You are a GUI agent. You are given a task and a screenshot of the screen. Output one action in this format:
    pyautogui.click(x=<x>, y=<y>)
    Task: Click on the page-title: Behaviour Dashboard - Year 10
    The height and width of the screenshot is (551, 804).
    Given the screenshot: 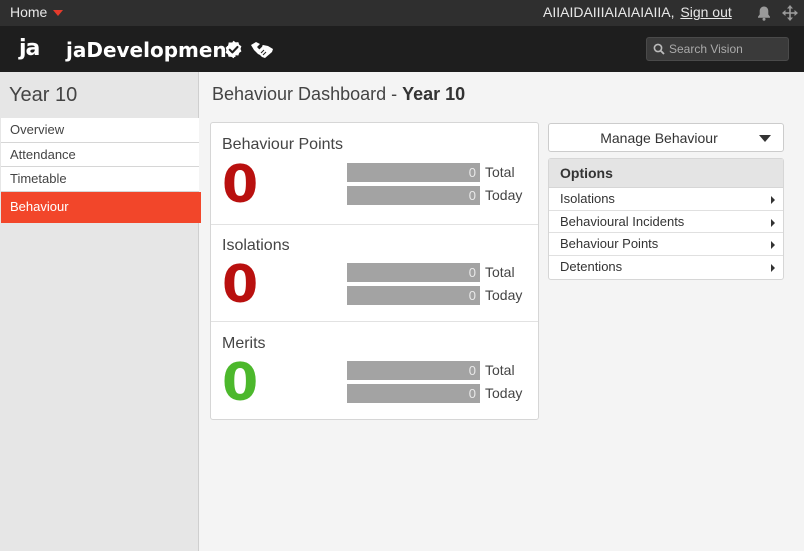 What is the action you would take?
    pyautogui.click(x=339, y=94)
    